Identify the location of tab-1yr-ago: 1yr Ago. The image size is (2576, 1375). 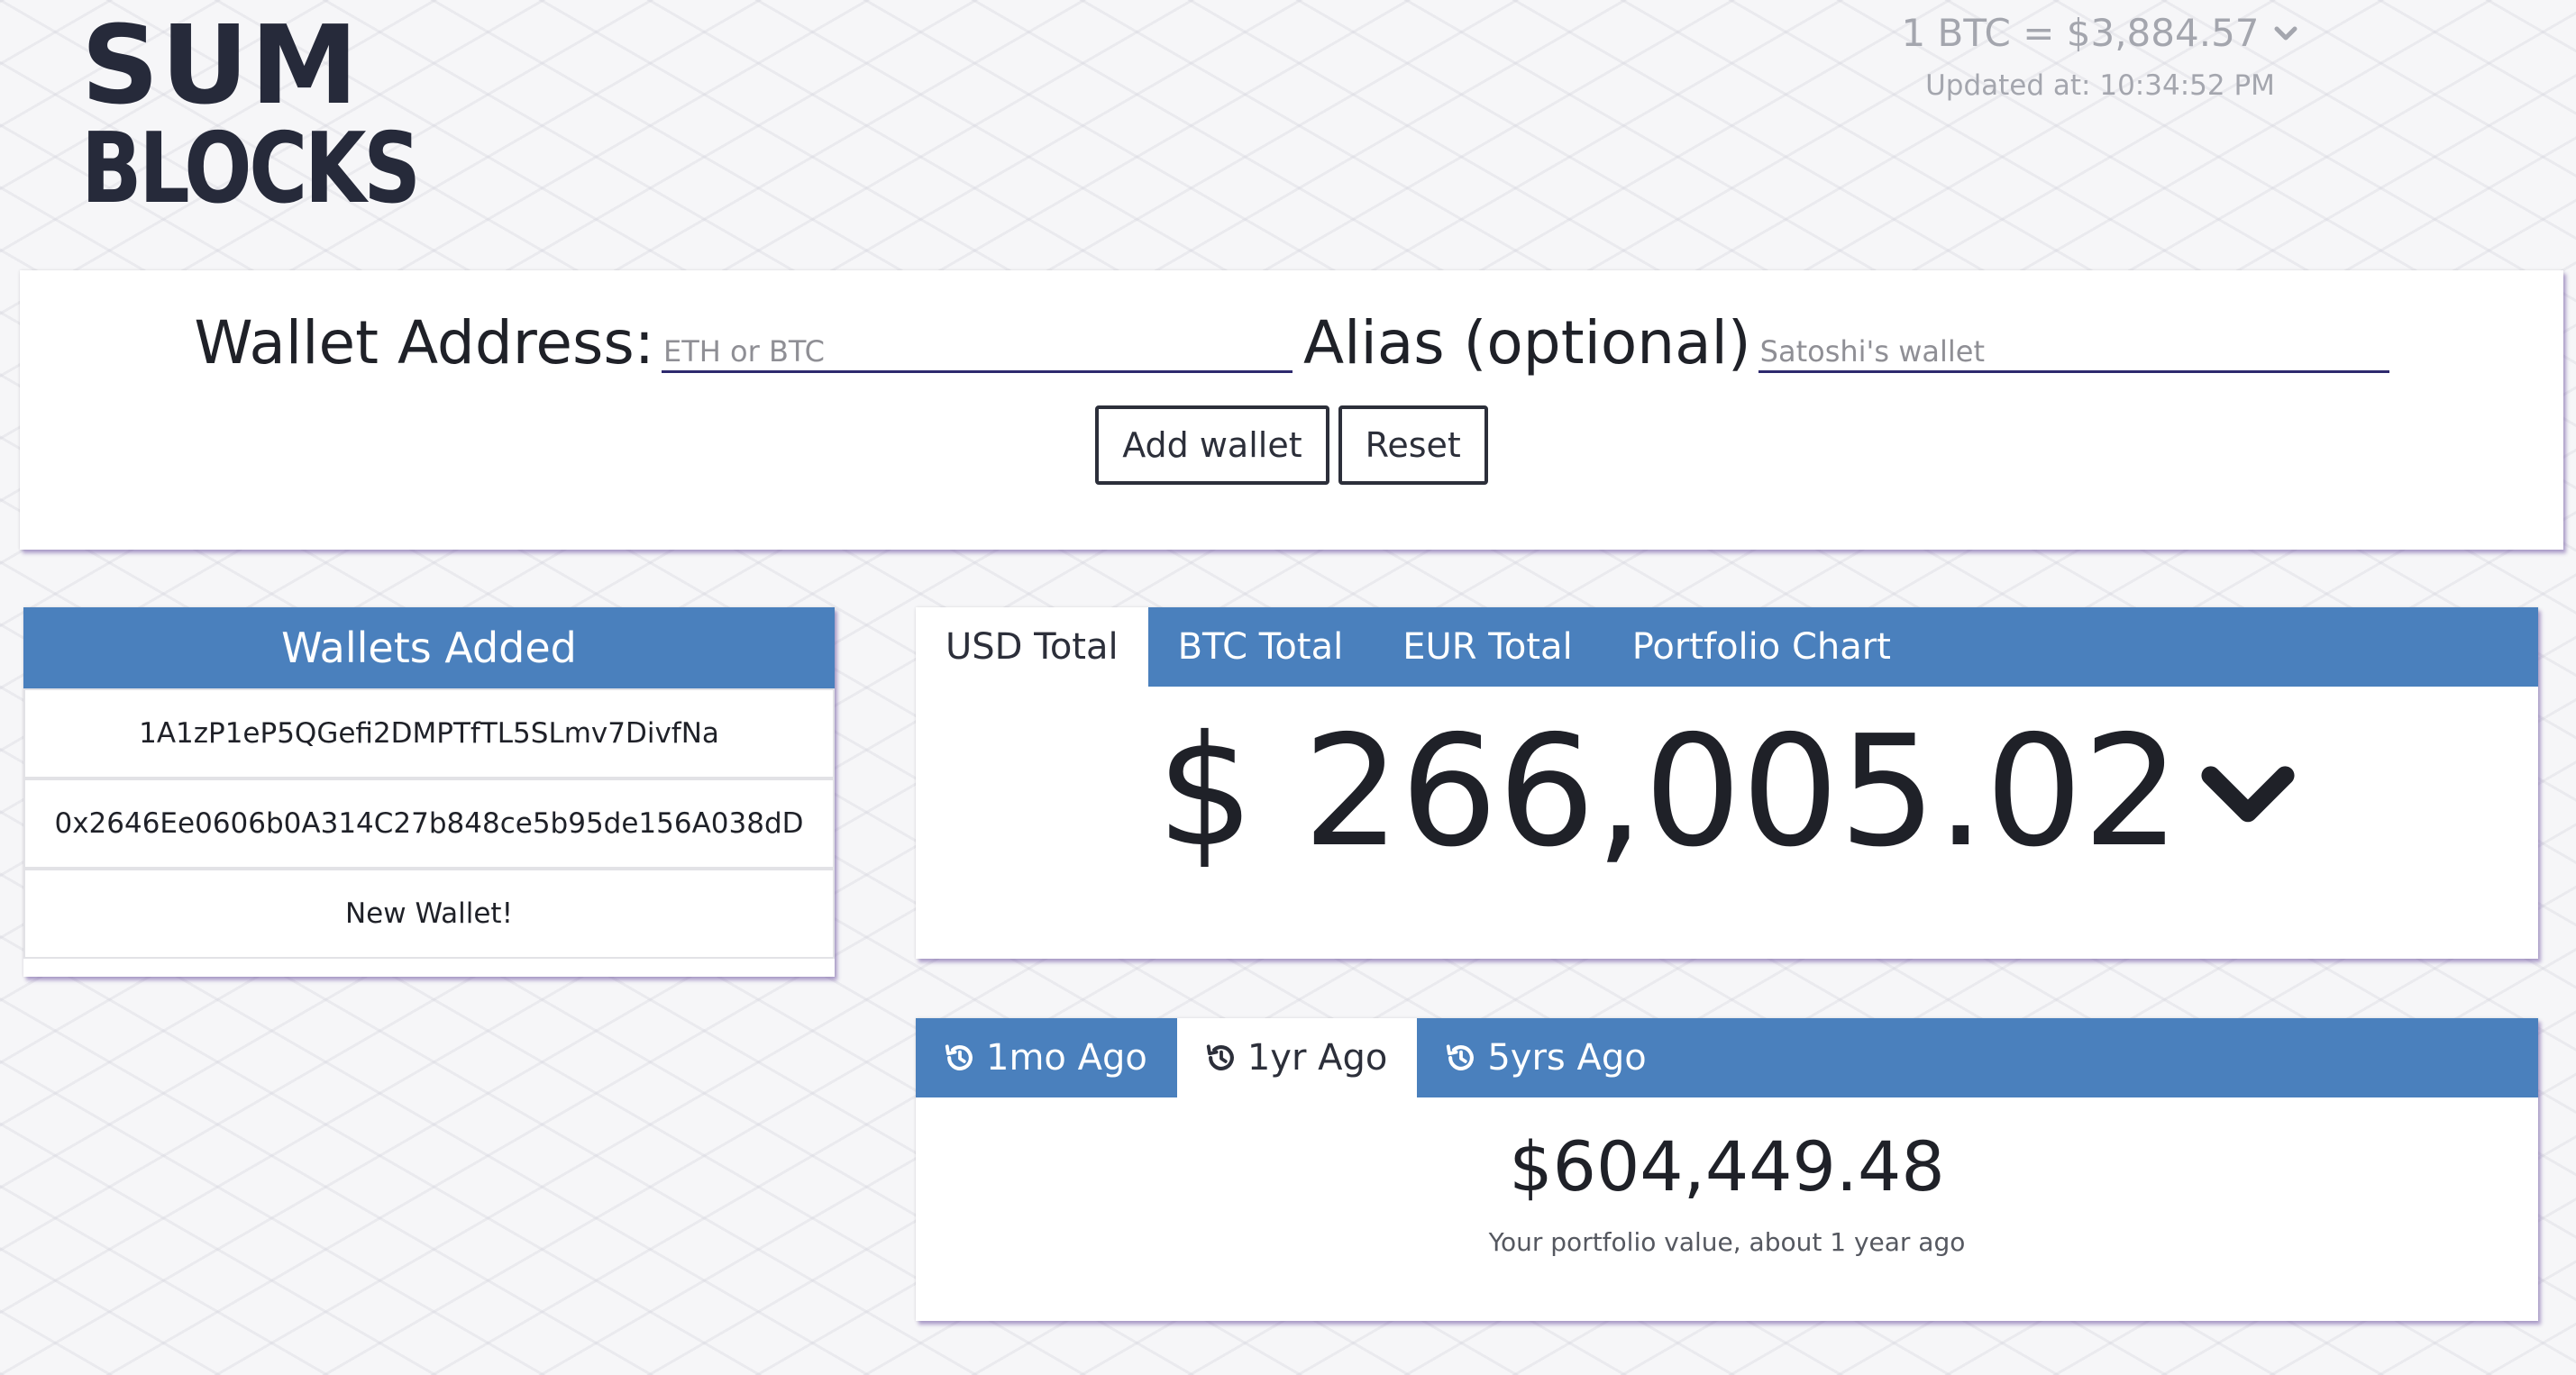
(1297, 1057).